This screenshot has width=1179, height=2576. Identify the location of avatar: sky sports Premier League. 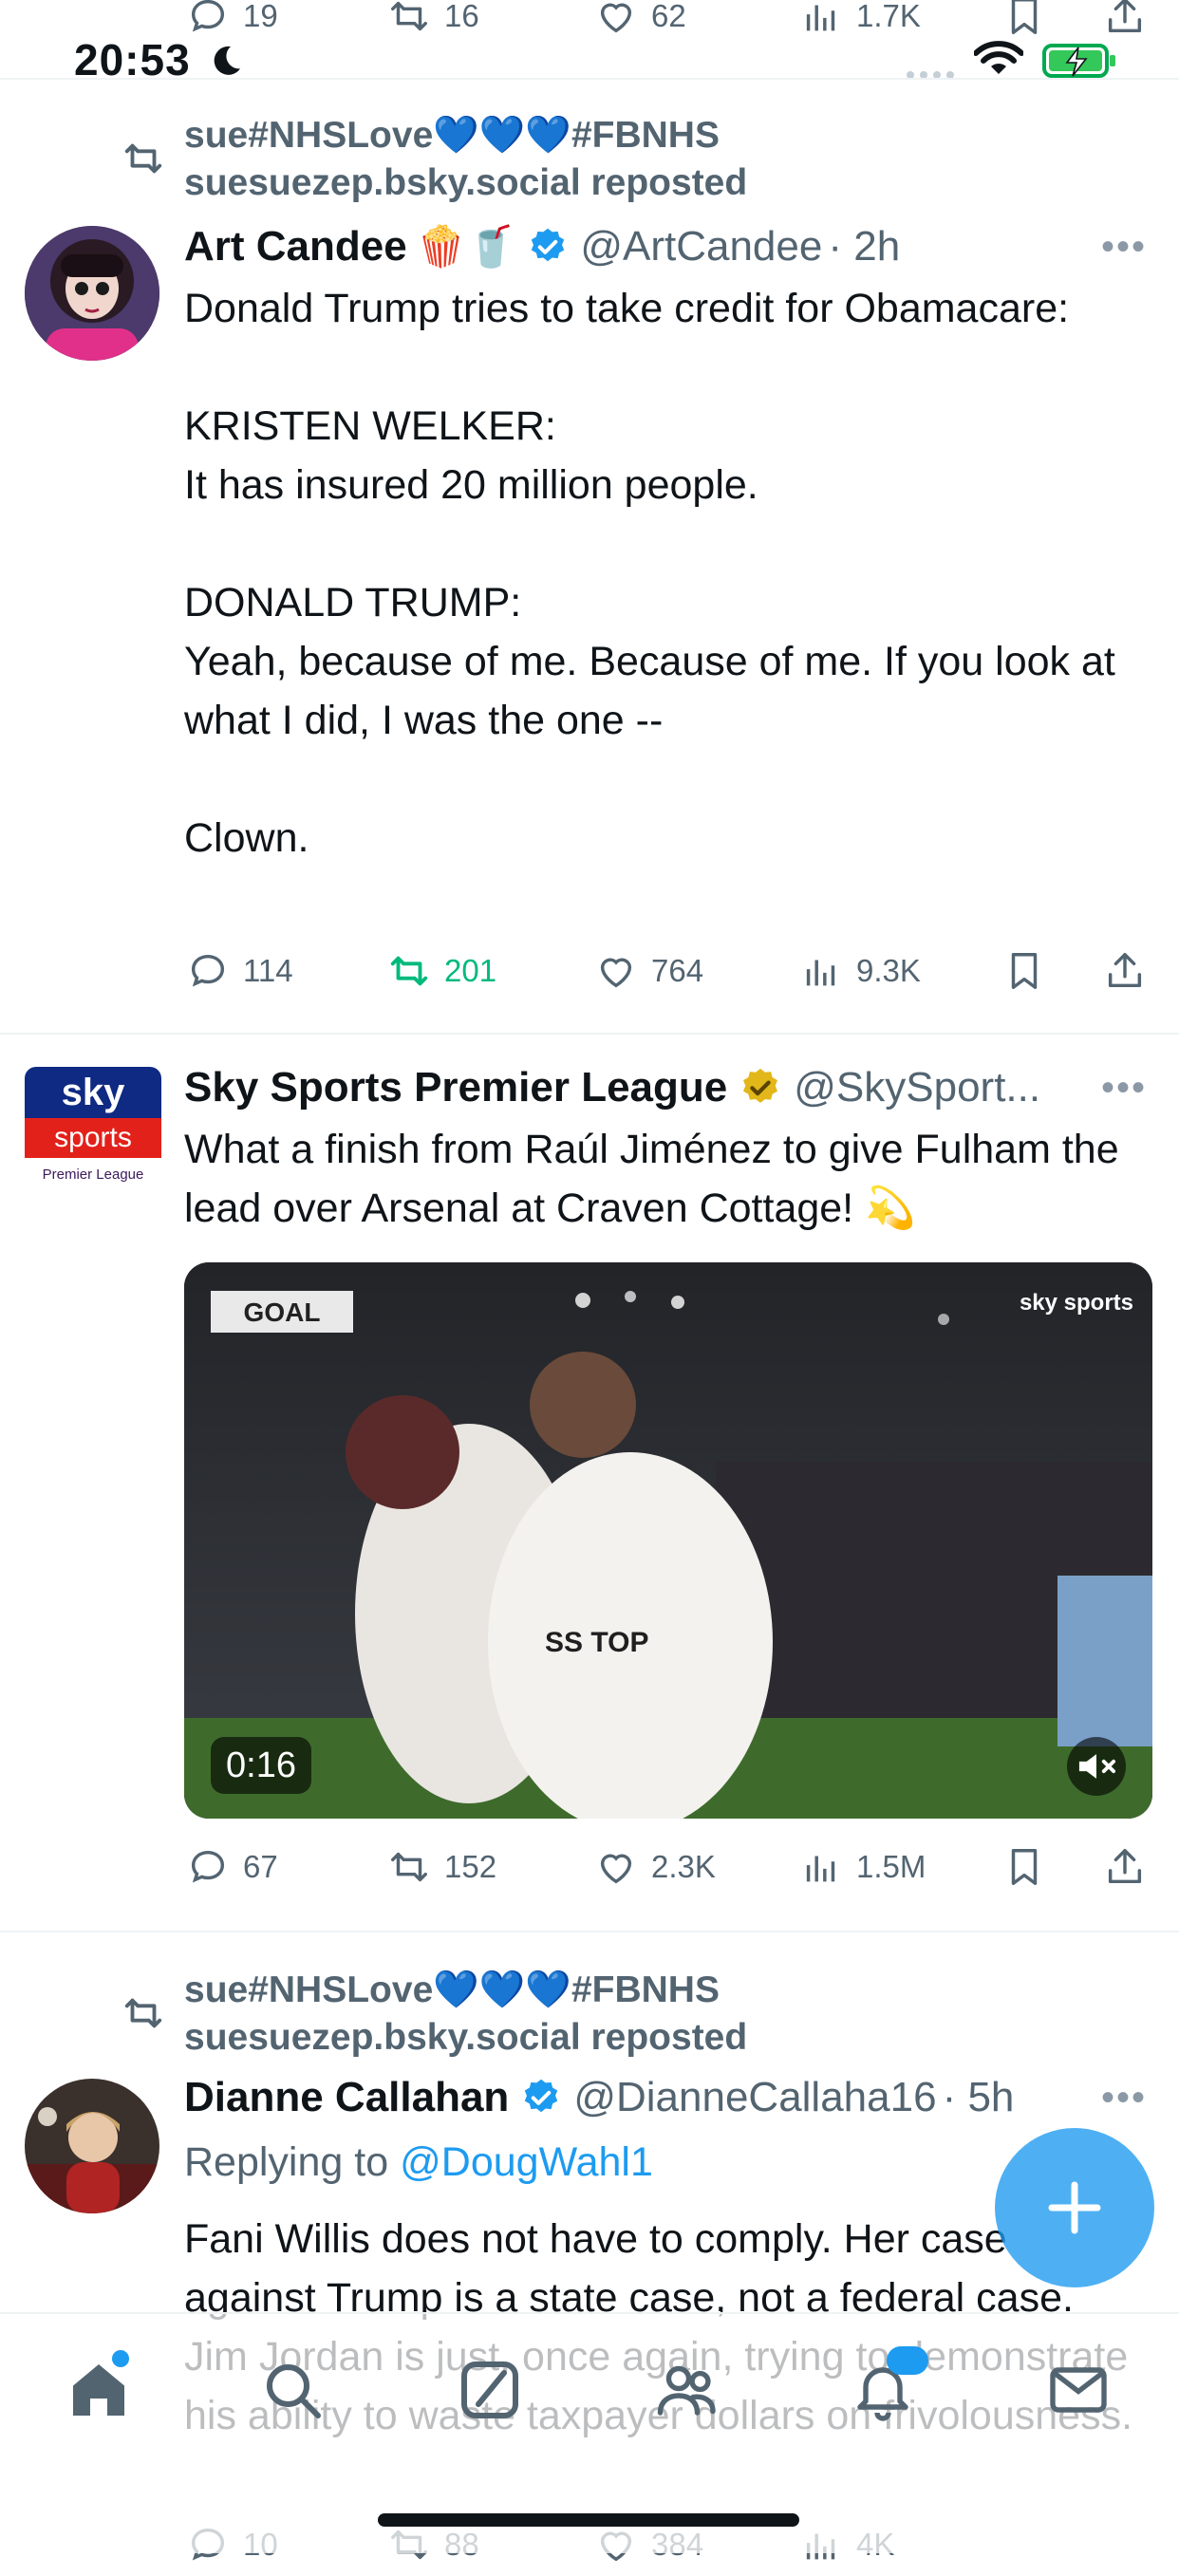
(93, 1135).